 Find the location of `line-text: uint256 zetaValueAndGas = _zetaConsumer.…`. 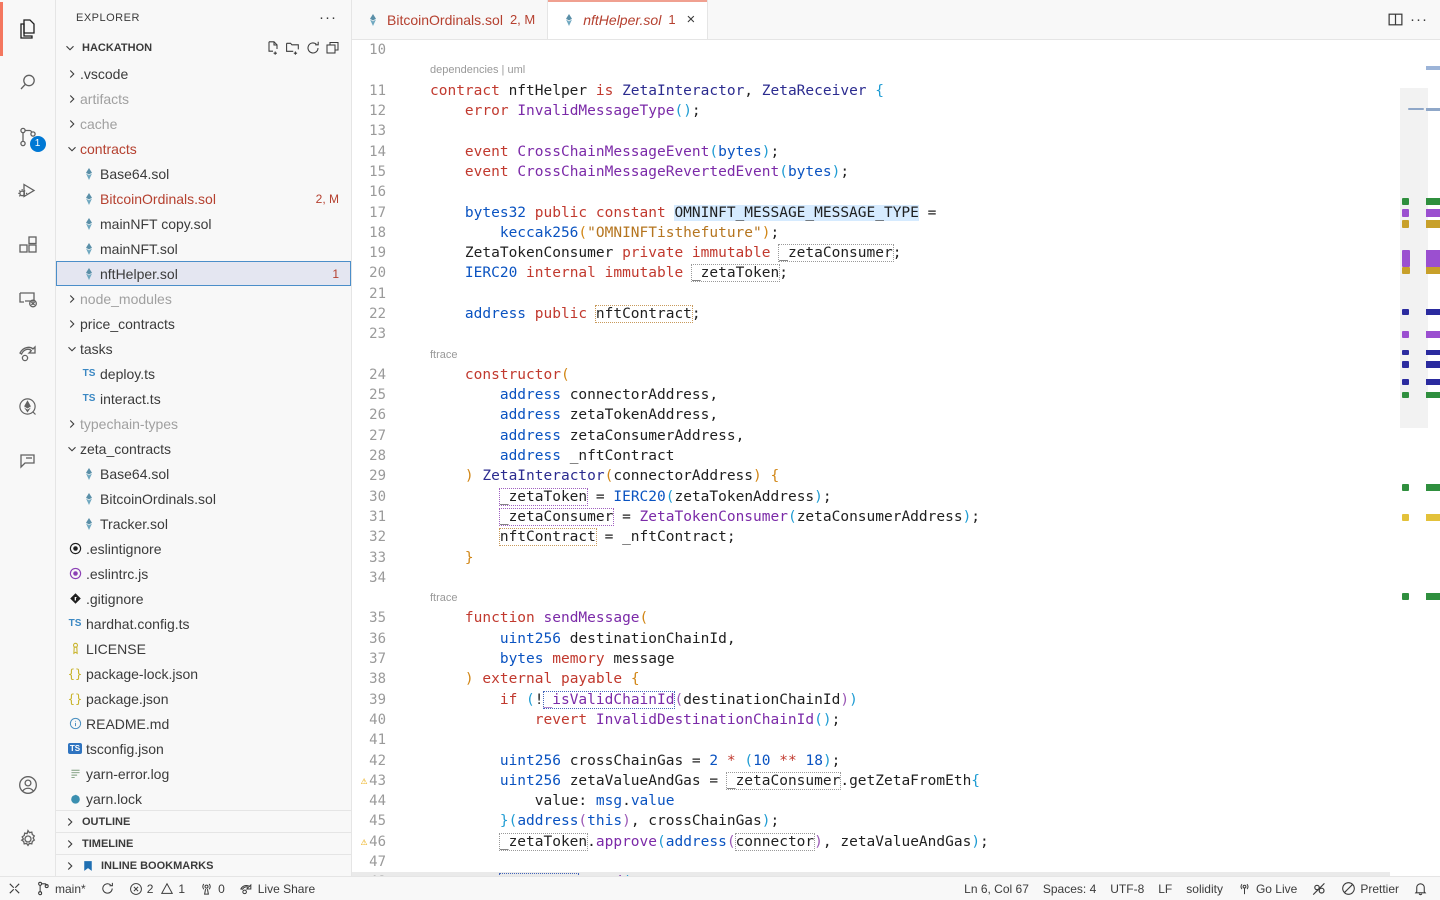

line-text: uint256 zetaValueAndGas = _zetaConsumer.… is located at coordinates (691, 780).